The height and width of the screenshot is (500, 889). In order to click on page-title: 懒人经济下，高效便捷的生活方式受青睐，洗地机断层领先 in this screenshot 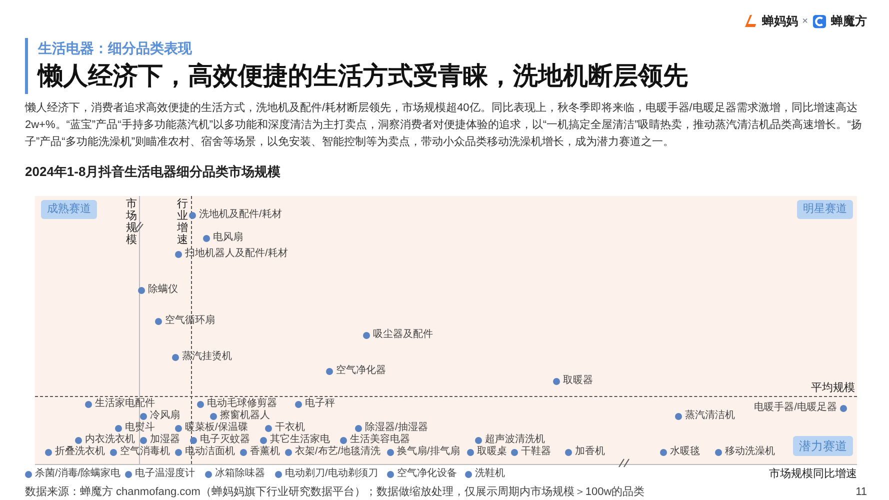, I will do `click(363, 76)`.